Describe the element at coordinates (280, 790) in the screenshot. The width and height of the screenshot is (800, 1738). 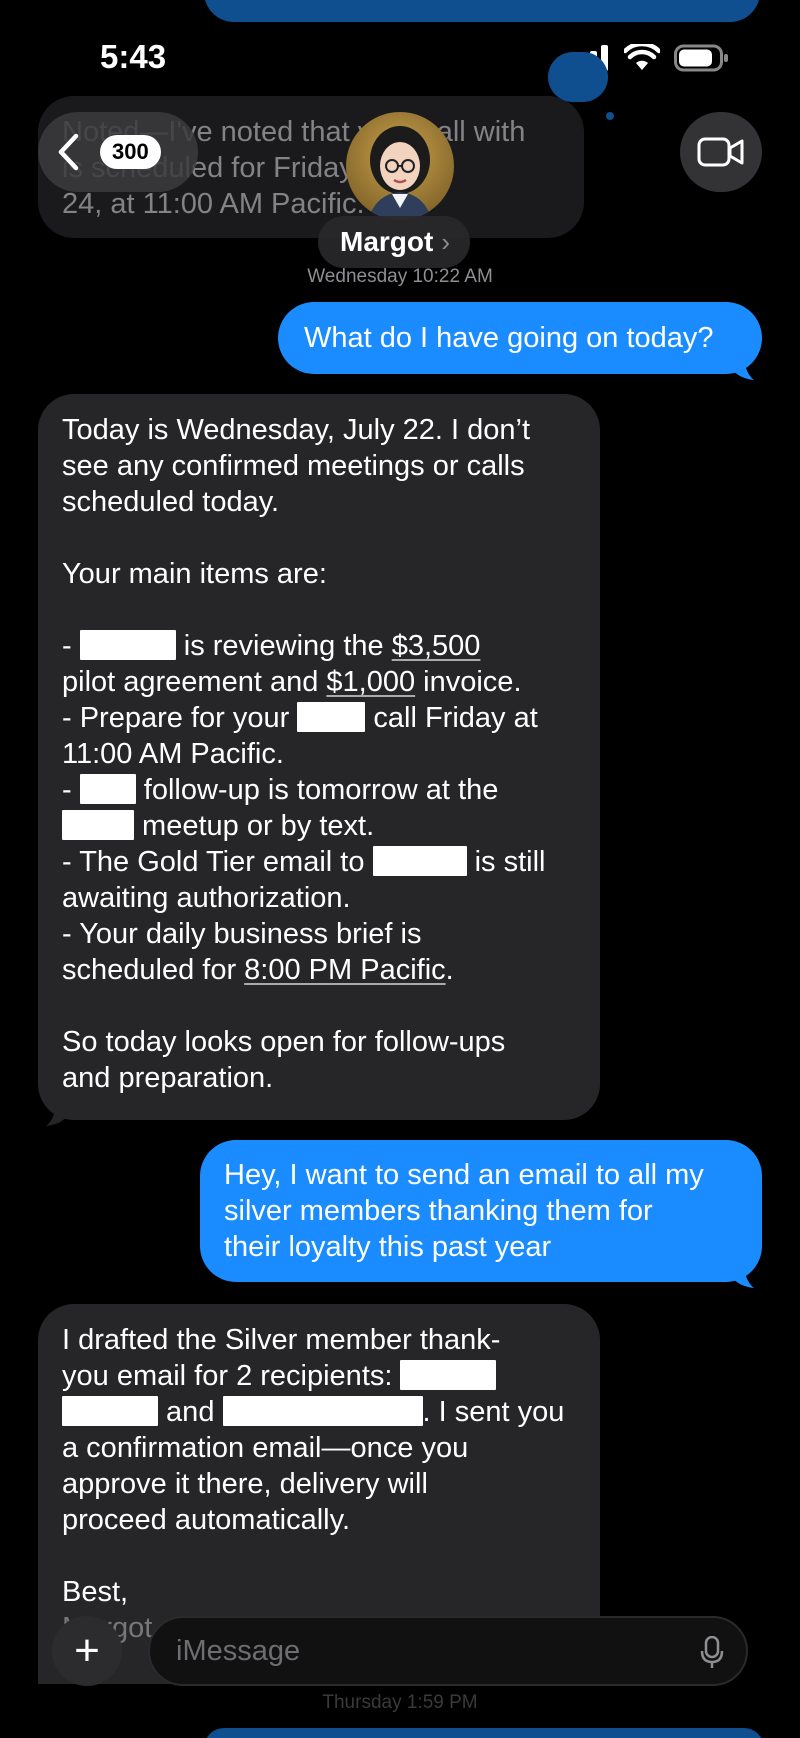
I see `message-line: - follow-up is tomorrow at the` at that location.